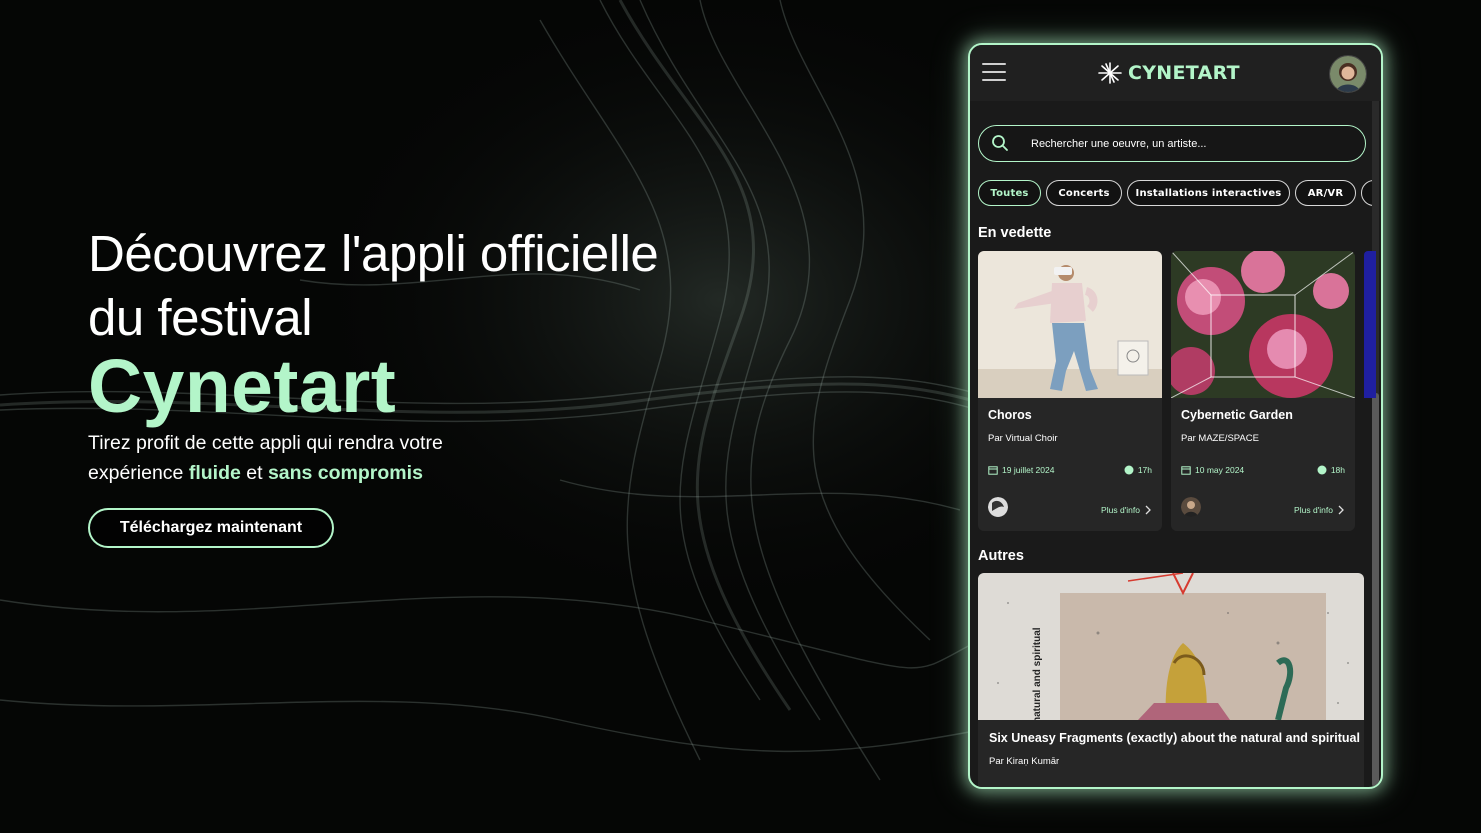 Image resolution: width=1481 pixels, height=833 pixels. I want to click on hero-subtitle-text: expérience, so click(138, 473).